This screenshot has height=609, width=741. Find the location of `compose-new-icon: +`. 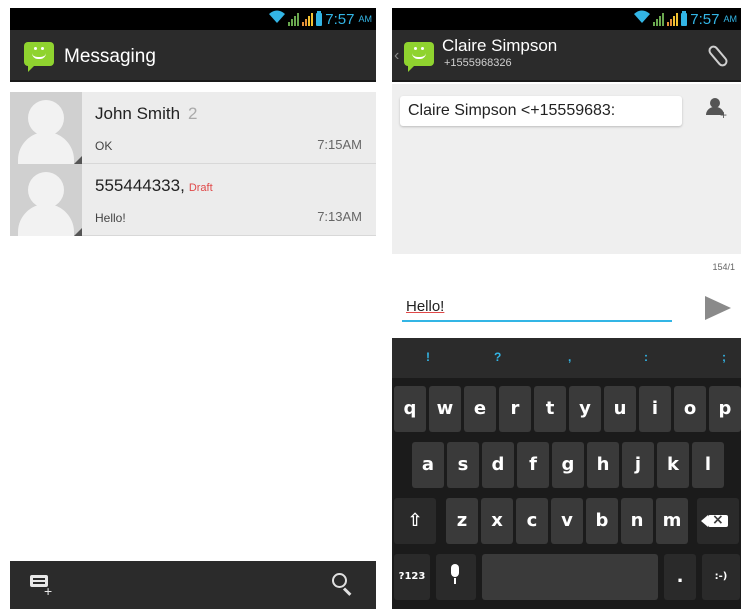

compose-new-icon: + is located at coordinates (41, 586).